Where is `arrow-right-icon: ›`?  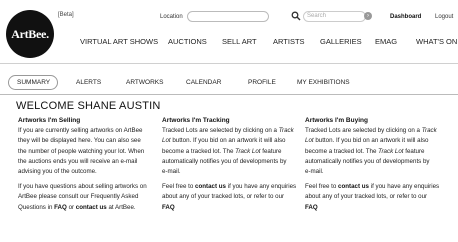
arrow-right-icon: › is located at coordinates (368, 16).